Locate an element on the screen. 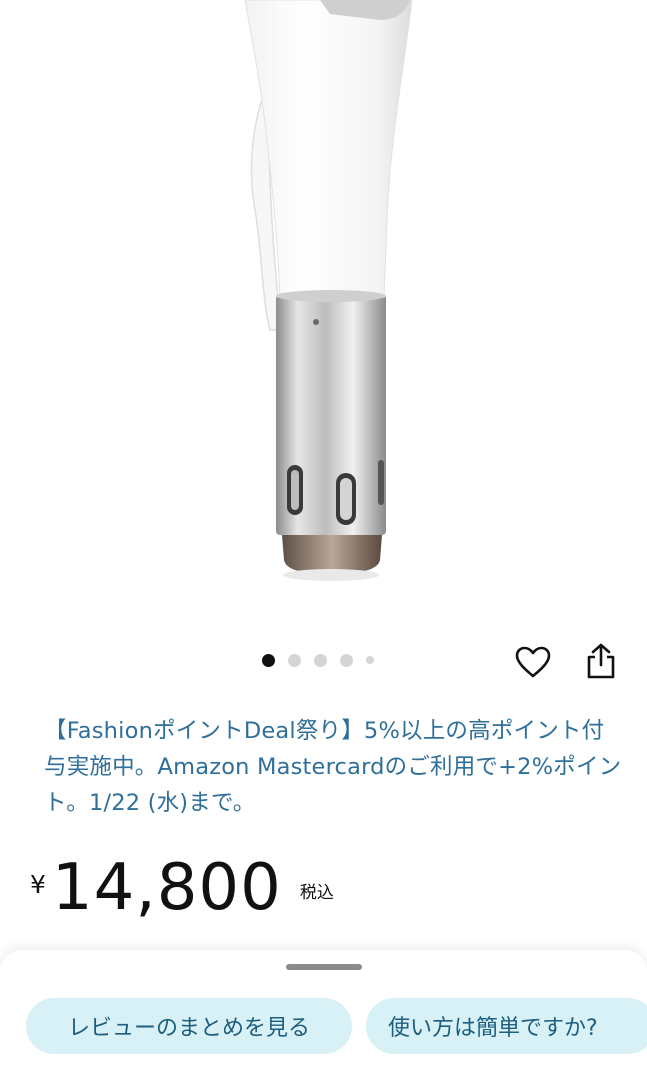 This screenshot has width=647, height=1080. sous-vide-product-illustration is located at coordinates (328, 290).